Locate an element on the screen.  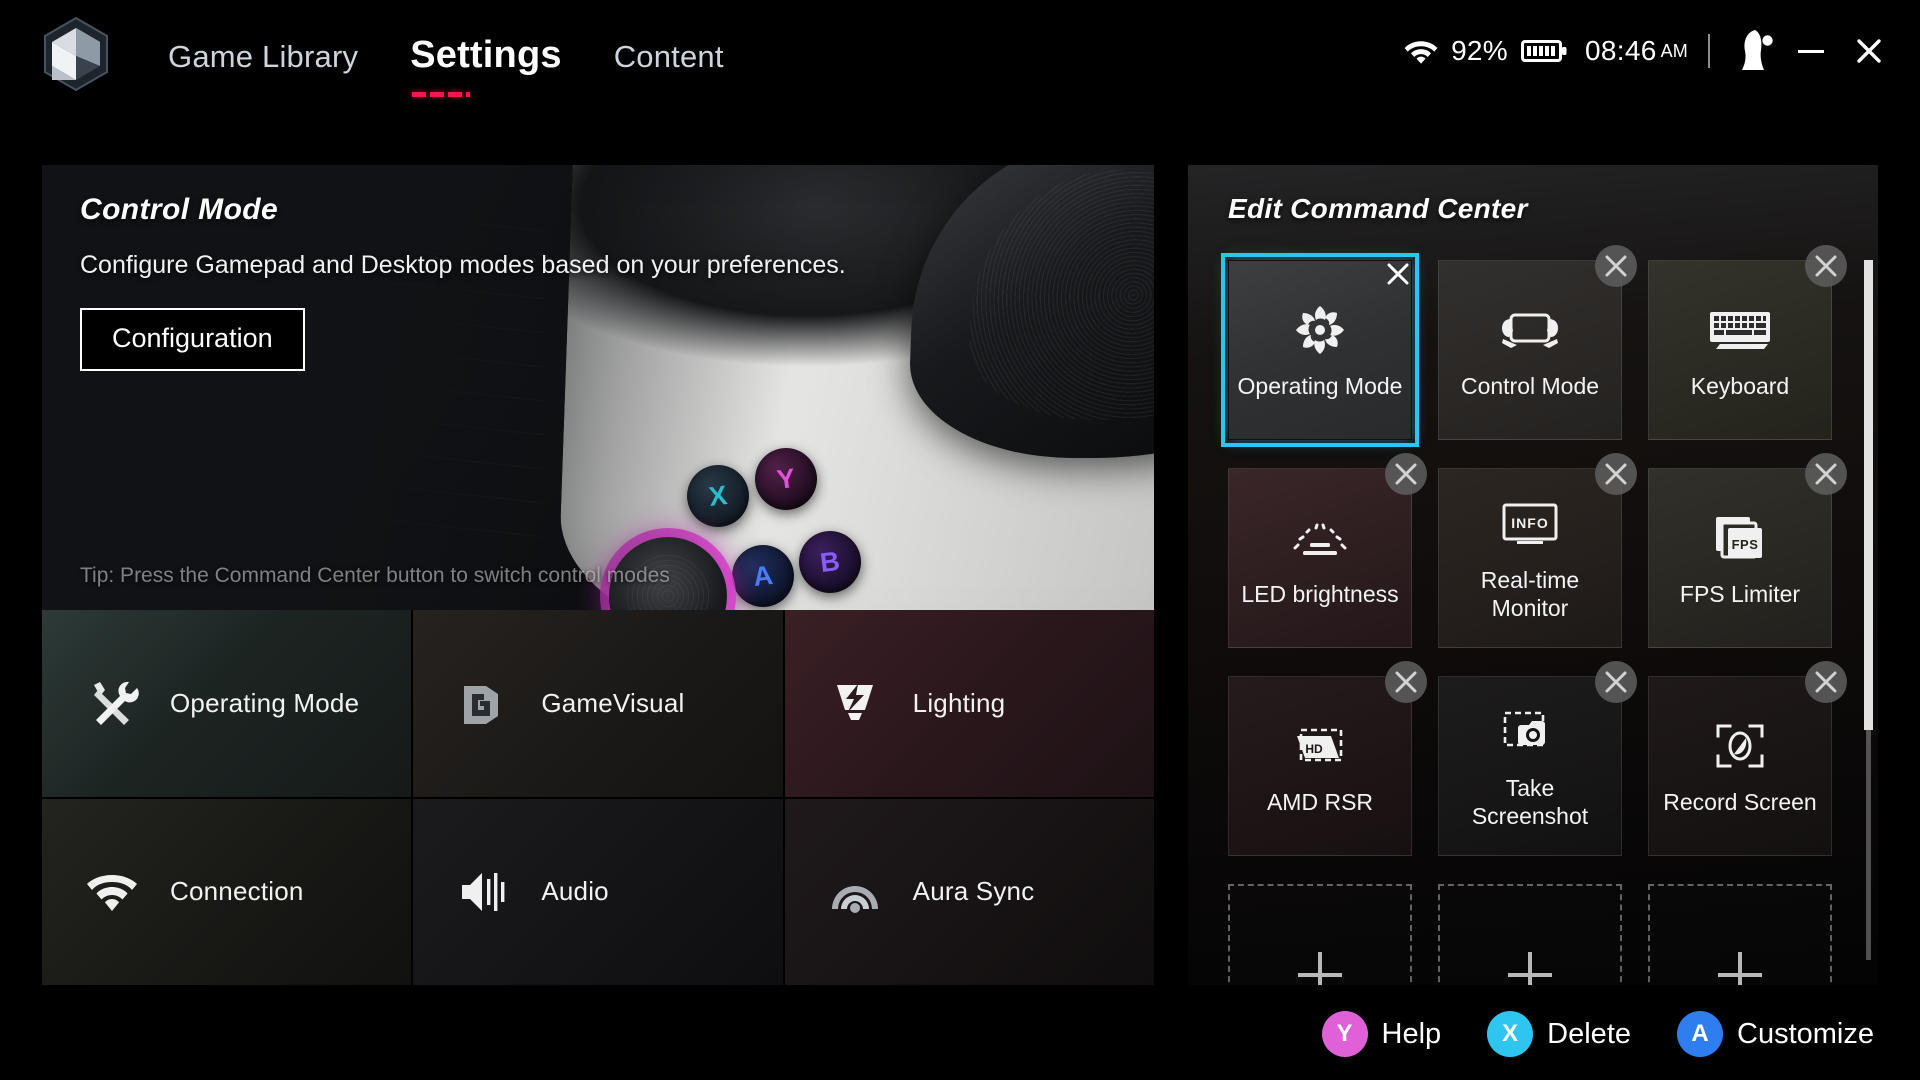
button-x-glyph: X is located at coordinates (1510, 1033).